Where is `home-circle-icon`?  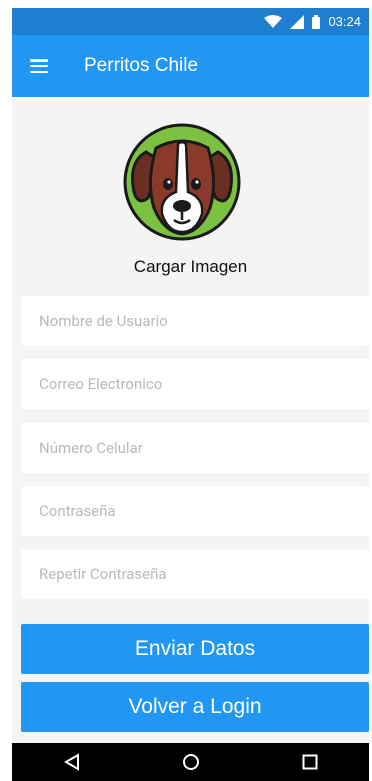
home-circle-icon is located at coordinates (191, 762).